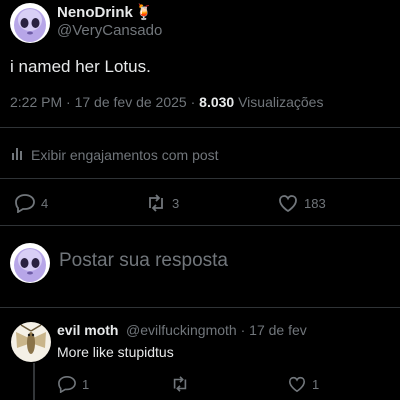  I want to click on author-name: NenoDrink 🍹, so click(105, 12).